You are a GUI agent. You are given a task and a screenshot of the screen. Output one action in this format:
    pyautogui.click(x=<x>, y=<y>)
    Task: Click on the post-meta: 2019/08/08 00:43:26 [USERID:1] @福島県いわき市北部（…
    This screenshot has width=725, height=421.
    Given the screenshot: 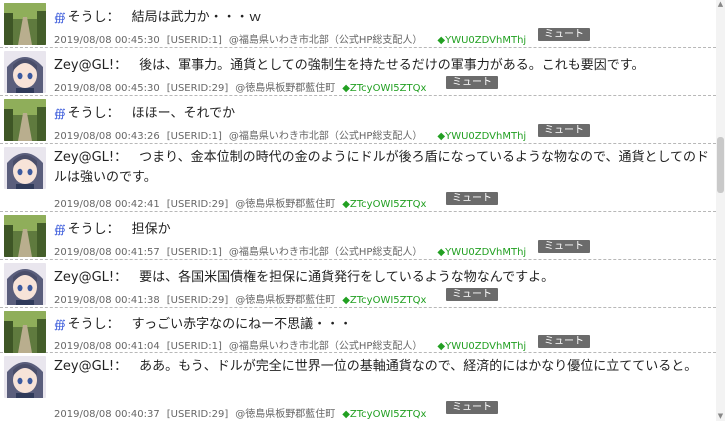 What is the action you would take?
    pyautogui.click(x=293, y=134)
    